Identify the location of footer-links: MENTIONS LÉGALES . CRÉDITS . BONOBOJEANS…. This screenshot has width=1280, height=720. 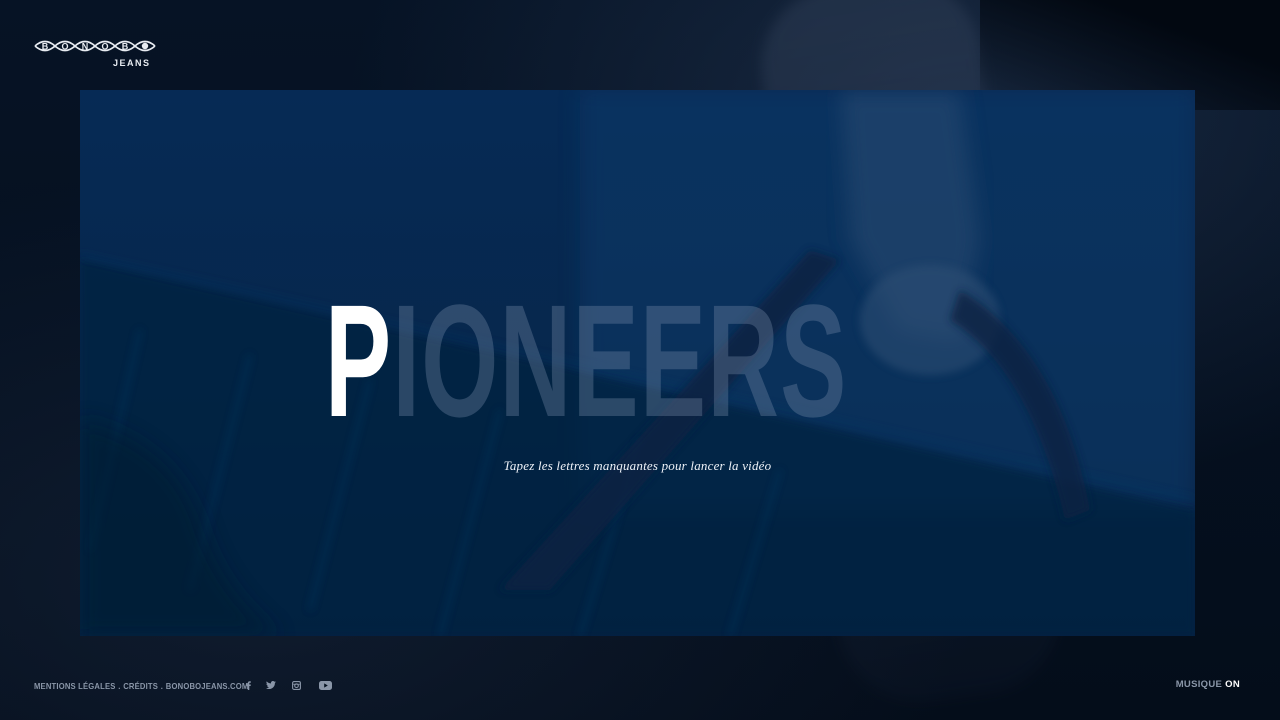
(141, 686).